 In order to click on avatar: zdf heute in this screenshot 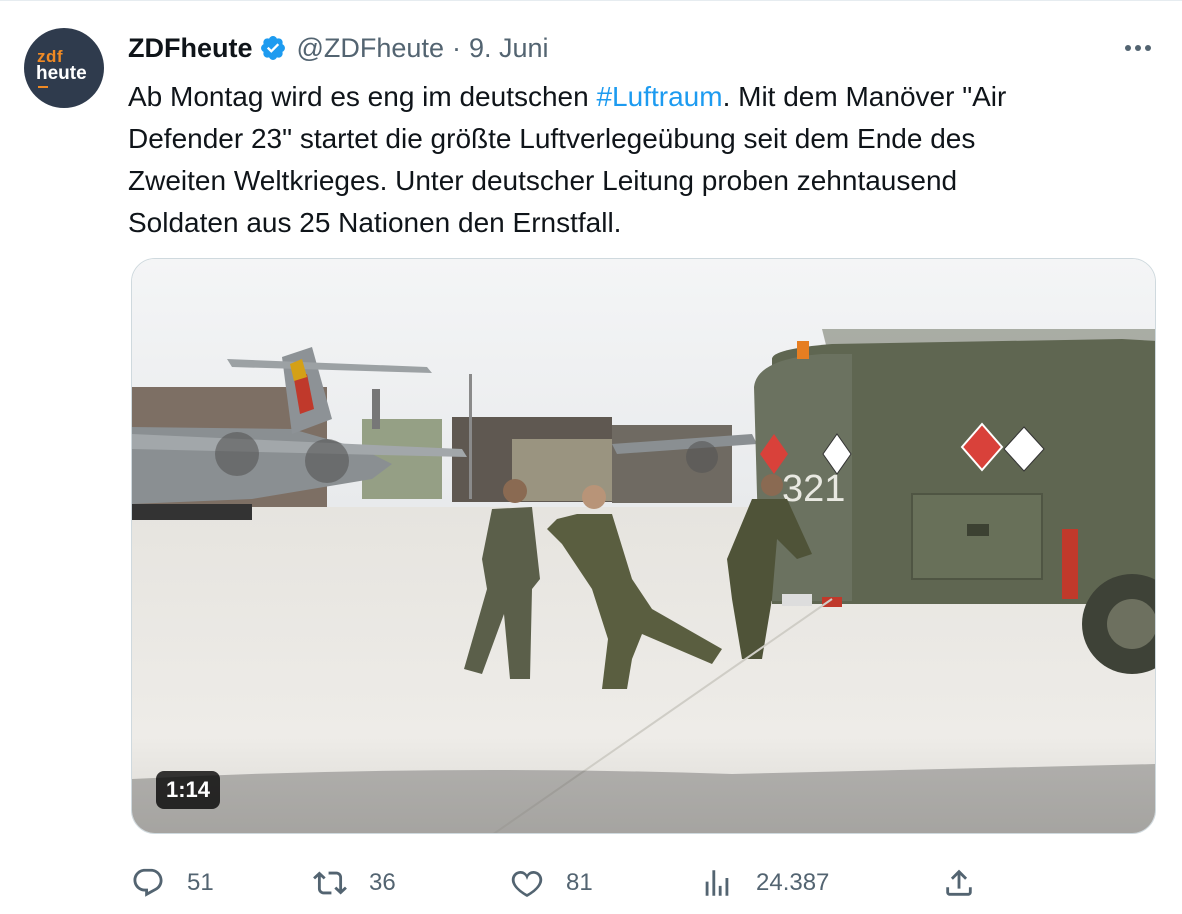, I will do `click(64, 68)`.